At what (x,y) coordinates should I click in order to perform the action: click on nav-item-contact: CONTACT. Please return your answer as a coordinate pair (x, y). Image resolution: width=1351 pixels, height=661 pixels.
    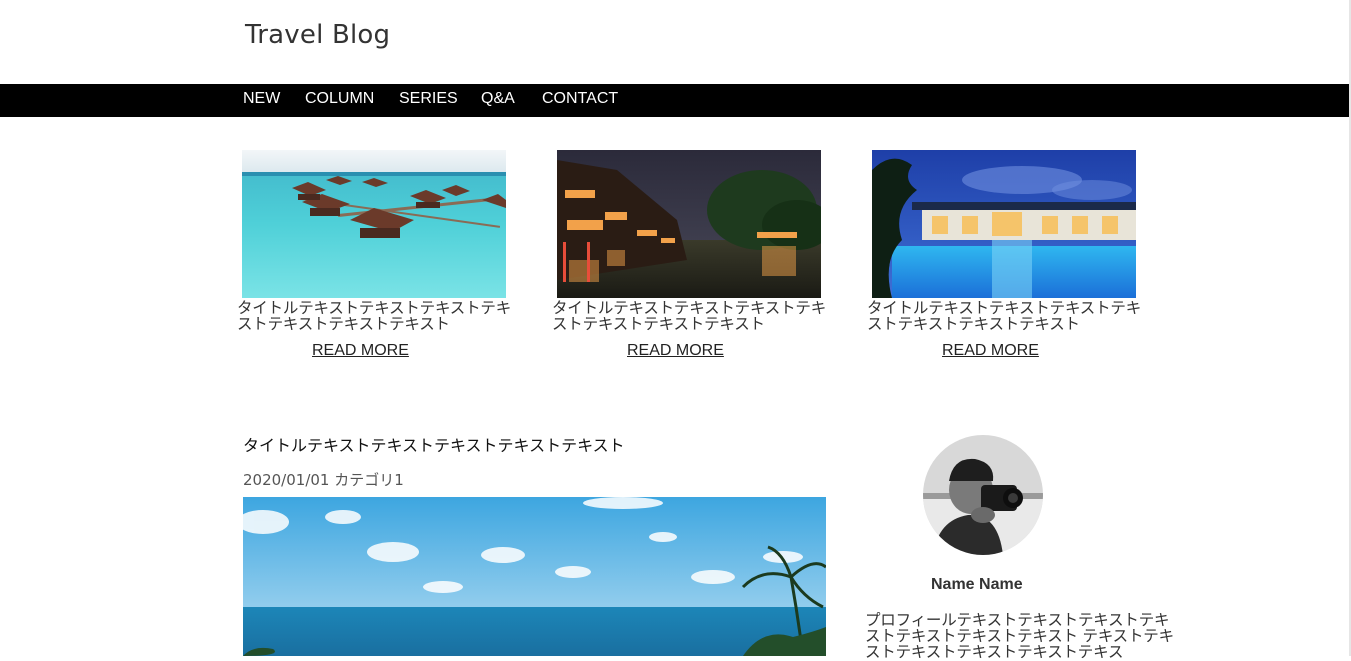
    Looking at the image, I should click on (580, 100).